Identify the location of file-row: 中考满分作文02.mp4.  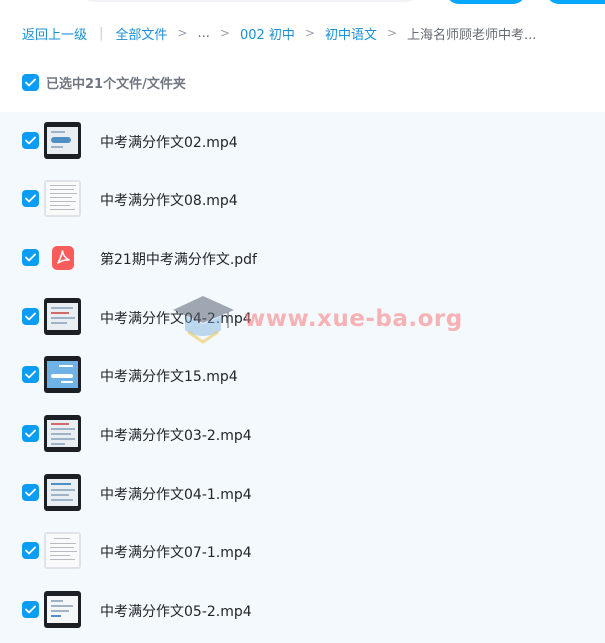
(302, 141).